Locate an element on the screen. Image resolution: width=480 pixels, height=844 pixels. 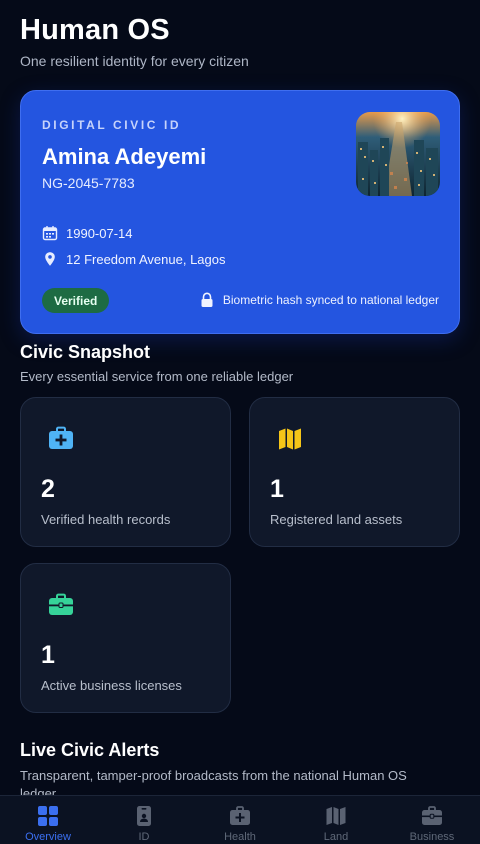
citizen-id-number: NG-2045-7783 is located at coordinates (88, 183).